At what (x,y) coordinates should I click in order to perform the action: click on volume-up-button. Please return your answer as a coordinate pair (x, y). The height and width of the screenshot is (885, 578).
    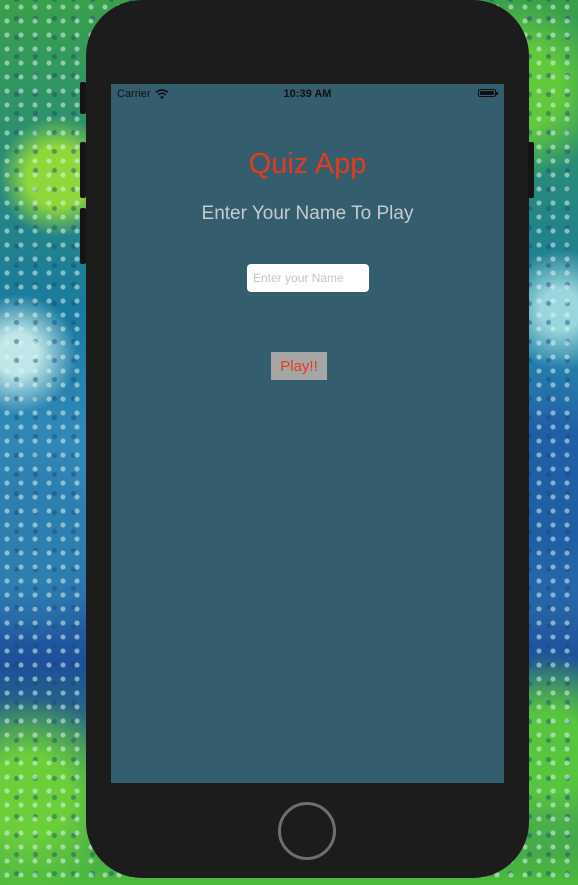
    Looking at the image, I should click on (83, 170).